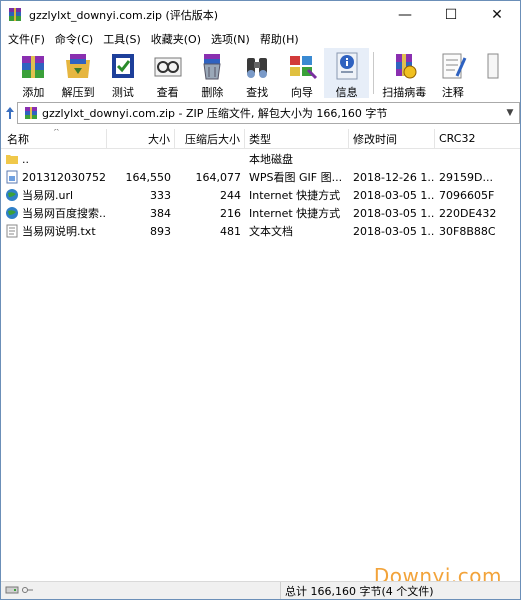 This screenshot has height=600, width=521. What do you see at coordinates (467, 195) in the screenshot?
I see `file-crc: 7096605F` at bounding box center [467, 195].